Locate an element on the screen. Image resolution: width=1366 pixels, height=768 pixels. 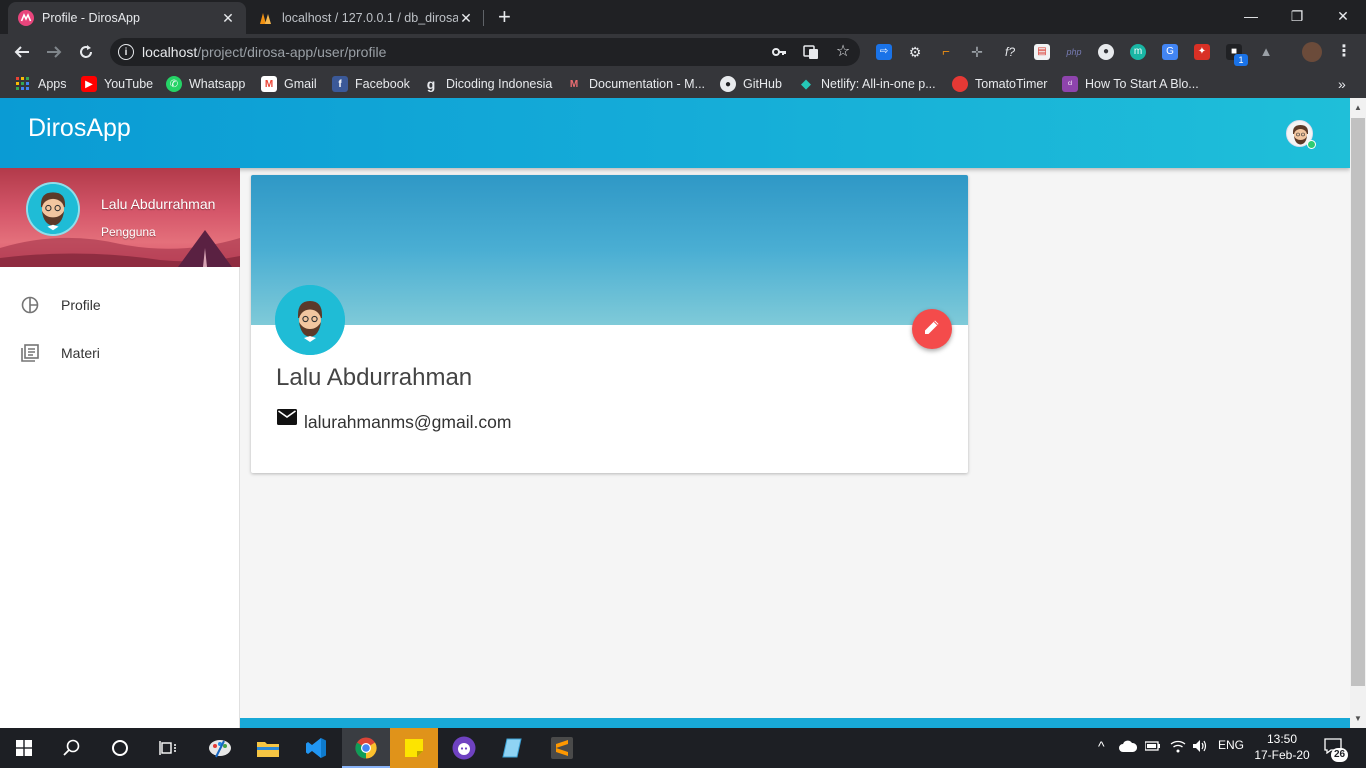
app-brand: DirosApp is located at coordinates (79, 128).